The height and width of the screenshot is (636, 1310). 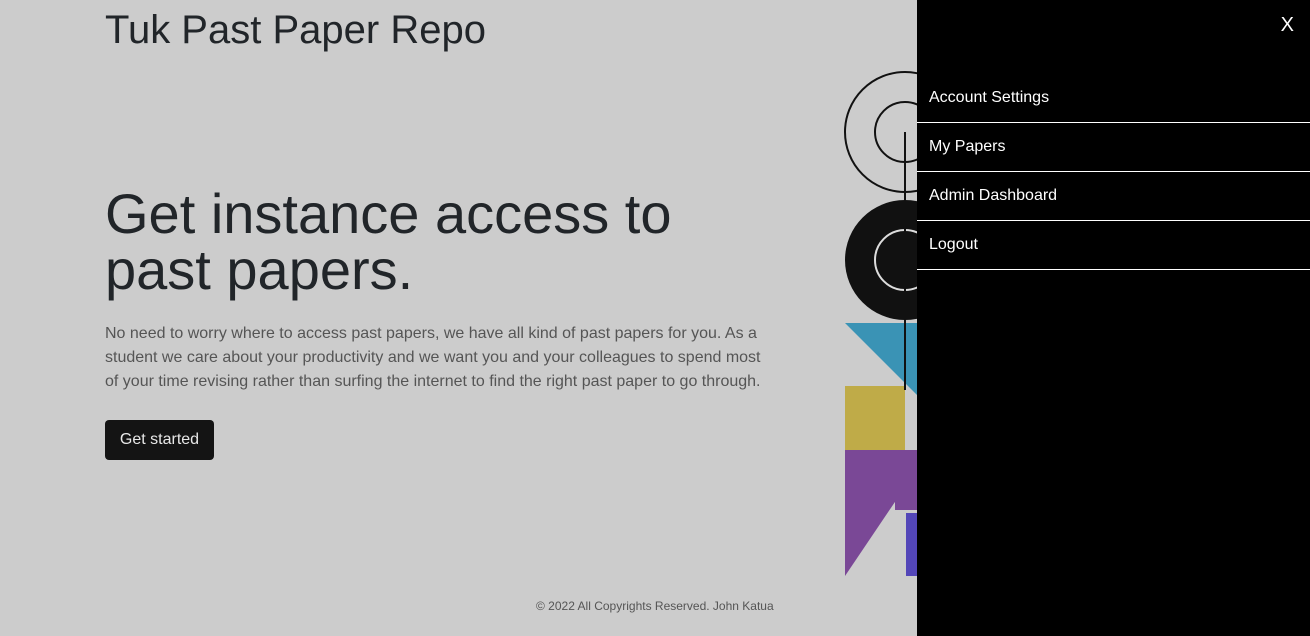 What do you see at coordinates (1113, 245) in the screenshot?
I see `menu-item-logout: Logout` at bounding box center [1113, 245].